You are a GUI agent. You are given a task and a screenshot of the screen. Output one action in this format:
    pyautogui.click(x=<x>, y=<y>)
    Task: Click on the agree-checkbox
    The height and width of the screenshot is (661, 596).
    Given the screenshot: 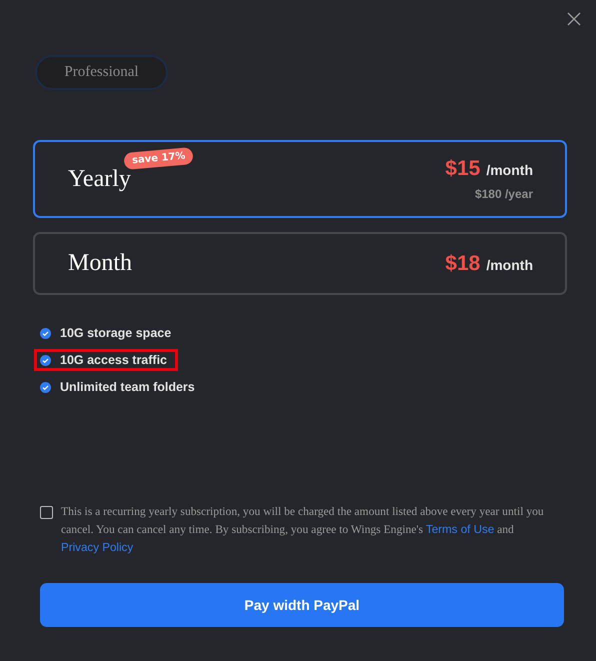 What is the action you would take?
    pyautogui.click(x=46, y=512)
    